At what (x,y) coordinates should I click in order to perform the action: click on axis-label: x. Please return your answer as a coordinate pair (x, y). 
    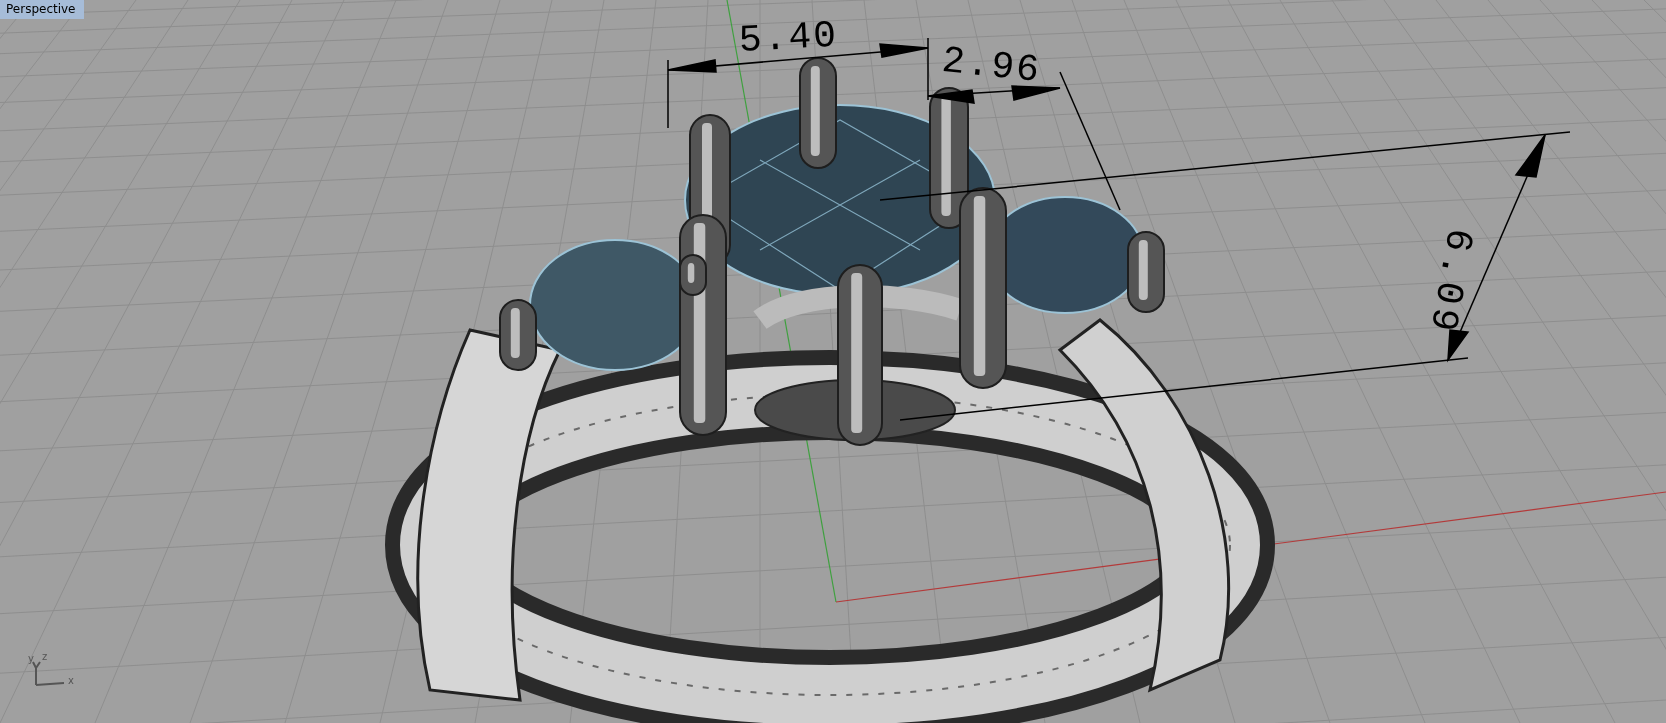
    Looking at the image, I should click on (71, 681).